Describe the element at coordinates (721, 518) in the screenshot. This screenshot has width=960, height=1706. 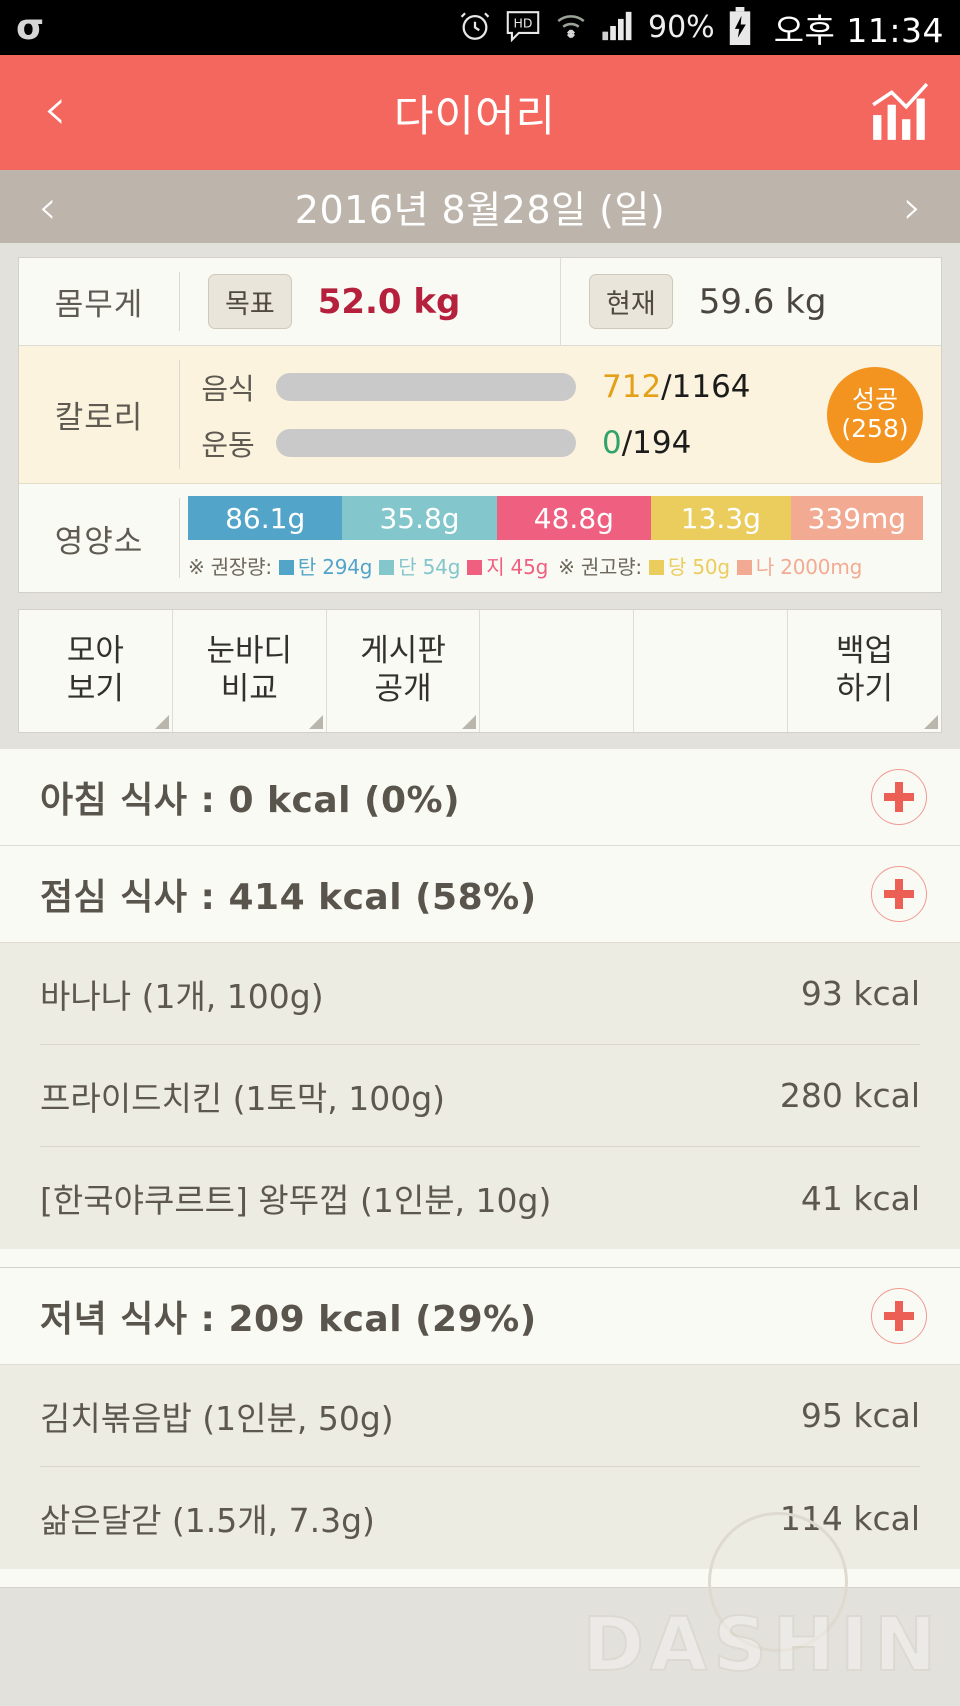
I see `nutrient-segment: 13.3g` at that location.